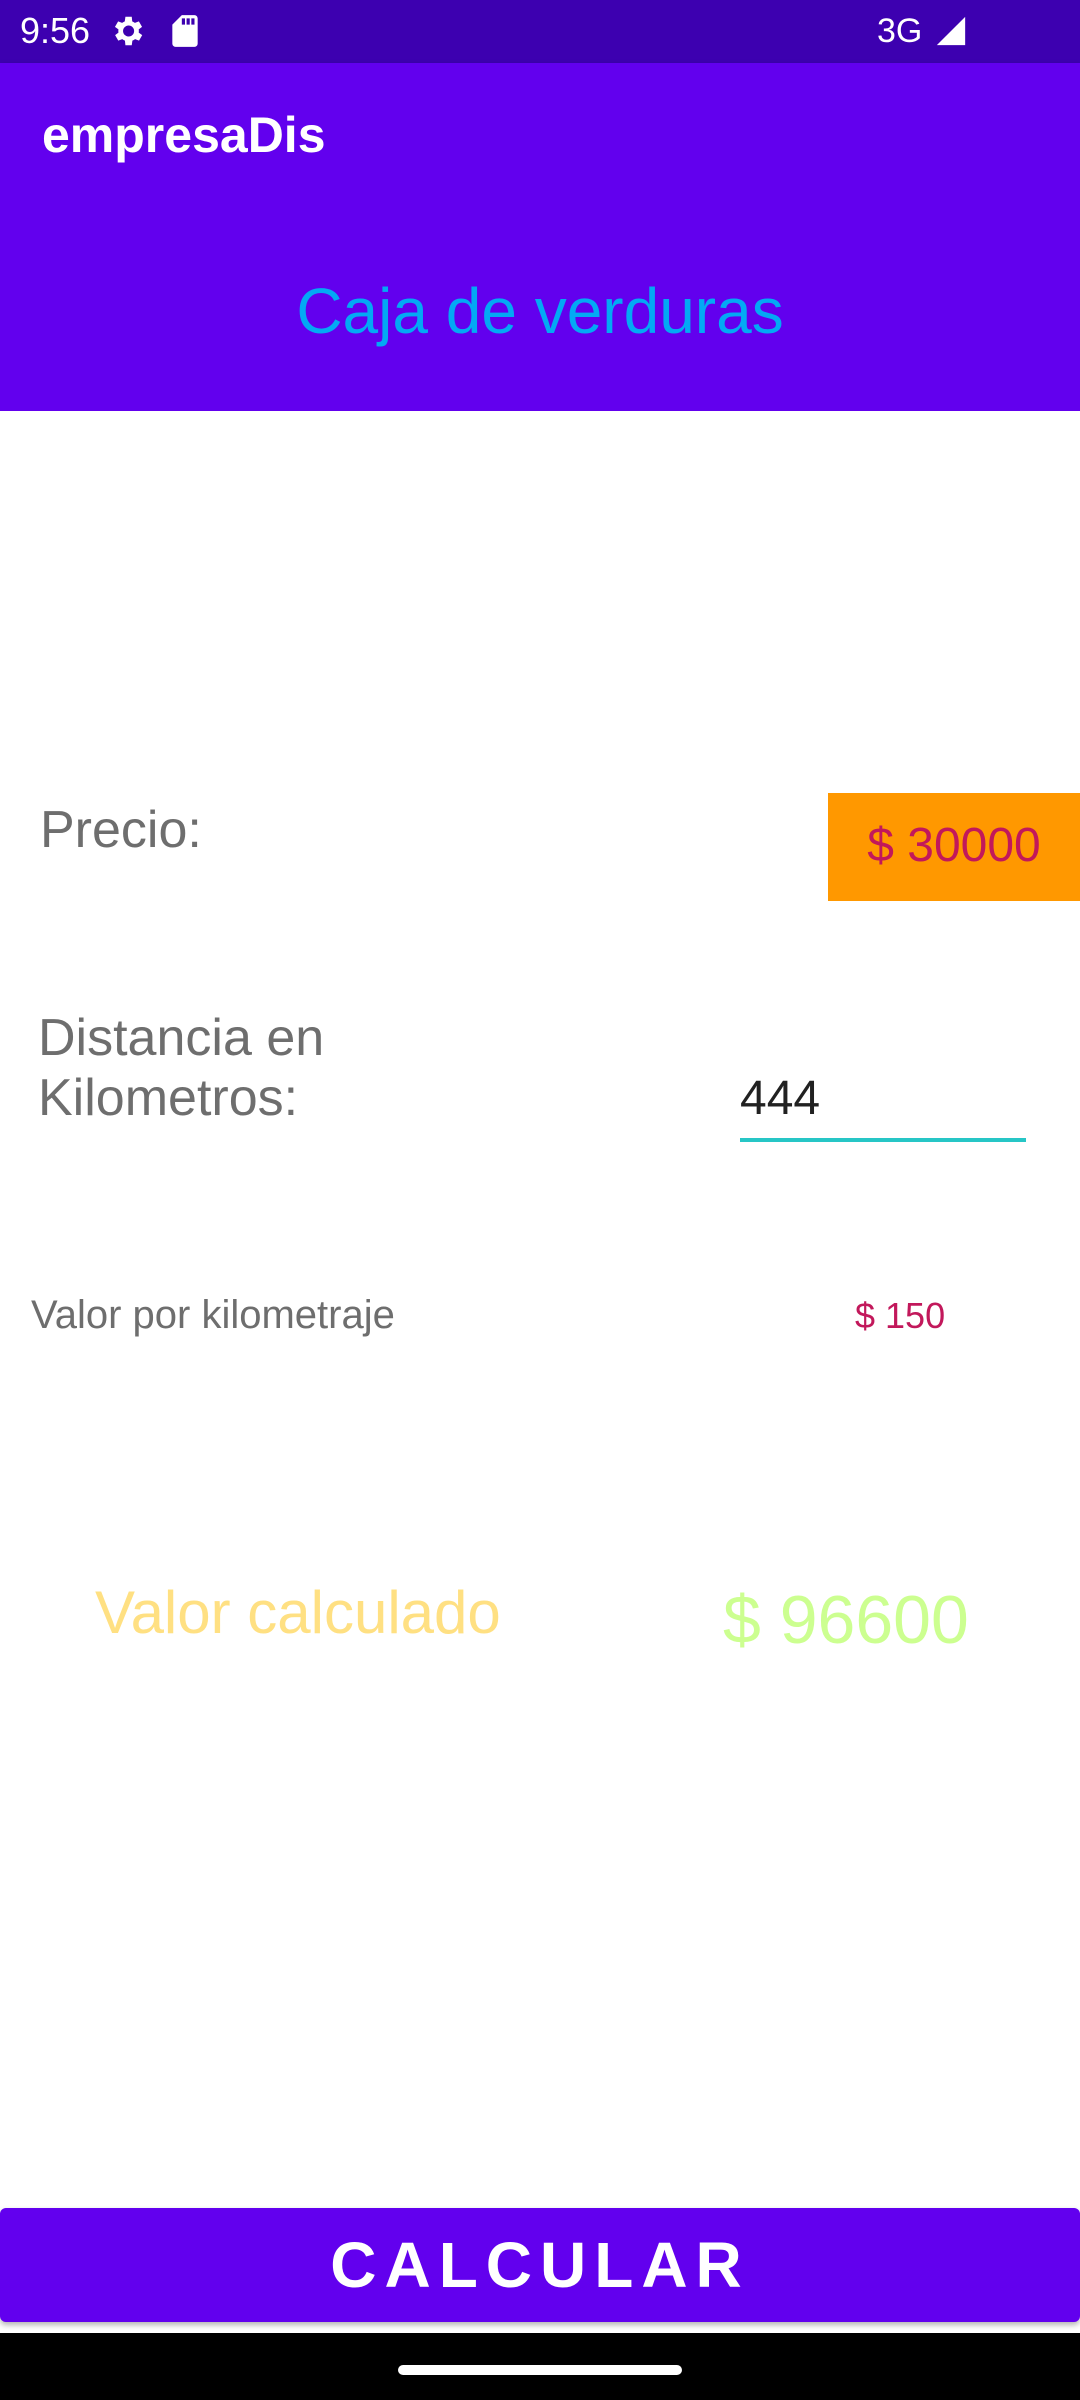  I want to click on price-badge: $ 30000, so click(954, 847).